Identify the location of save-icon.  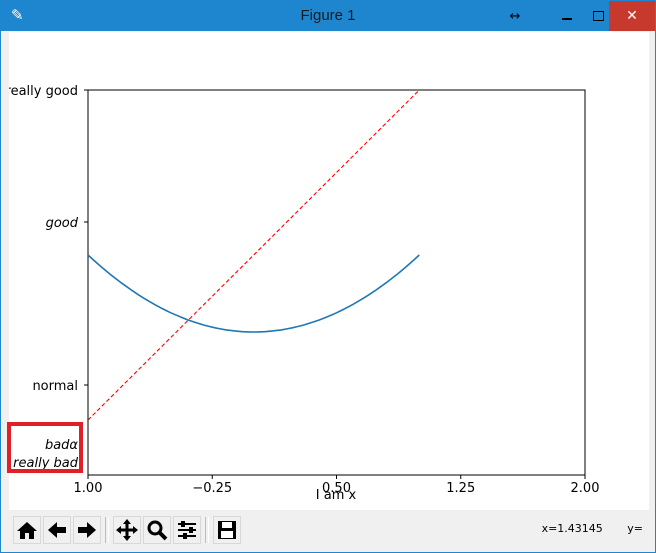
(227, 530).